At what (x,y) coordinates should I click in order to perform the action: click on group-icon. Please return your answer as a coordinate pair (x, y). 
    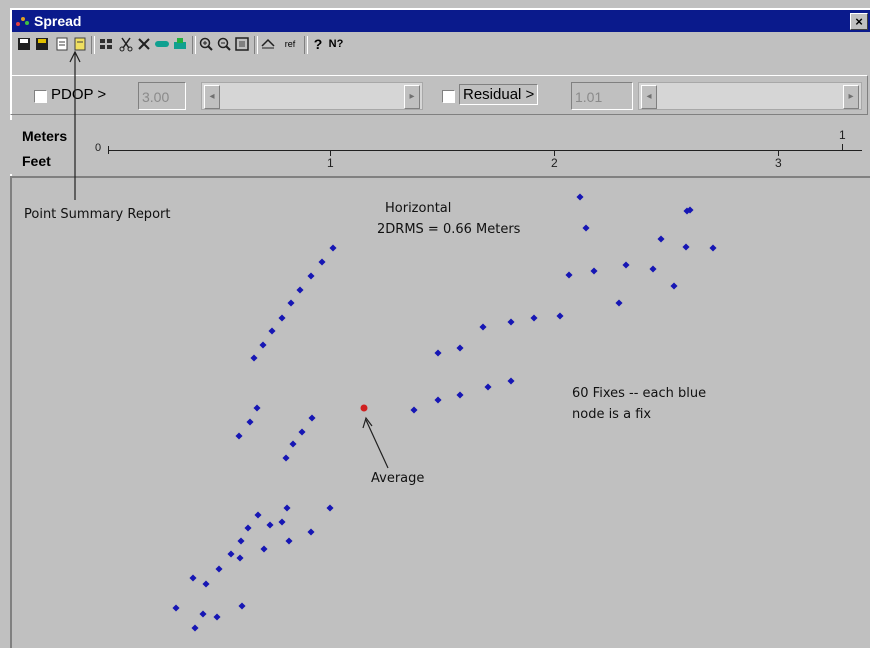
    Looking at the image, I should click on (180, 44).